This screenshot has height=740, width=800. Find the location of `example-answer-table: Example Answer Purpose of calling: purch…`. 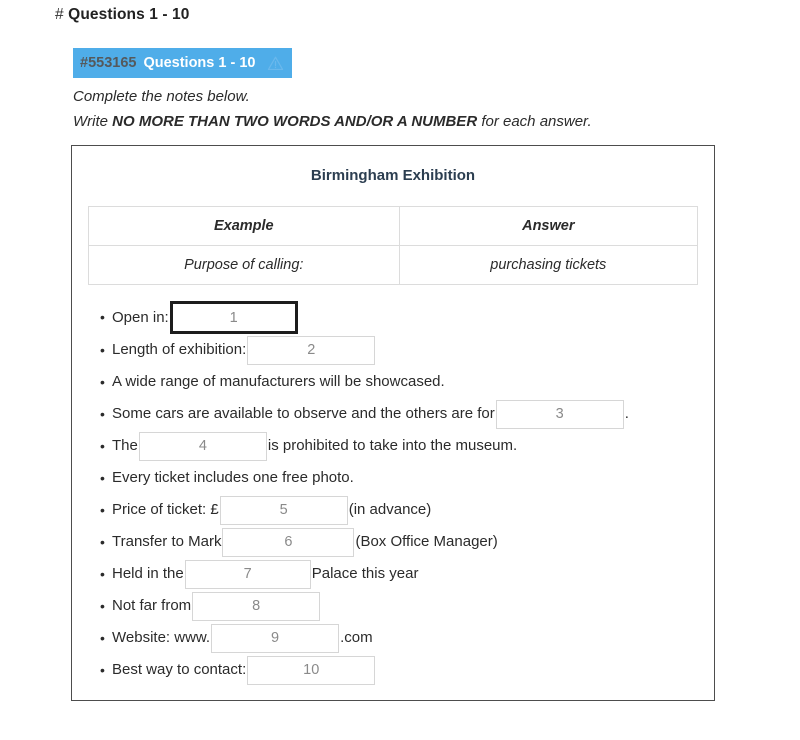

example-answer-table: Example Answer Purpose of calling: purch… is located at coordinates (393, 245).